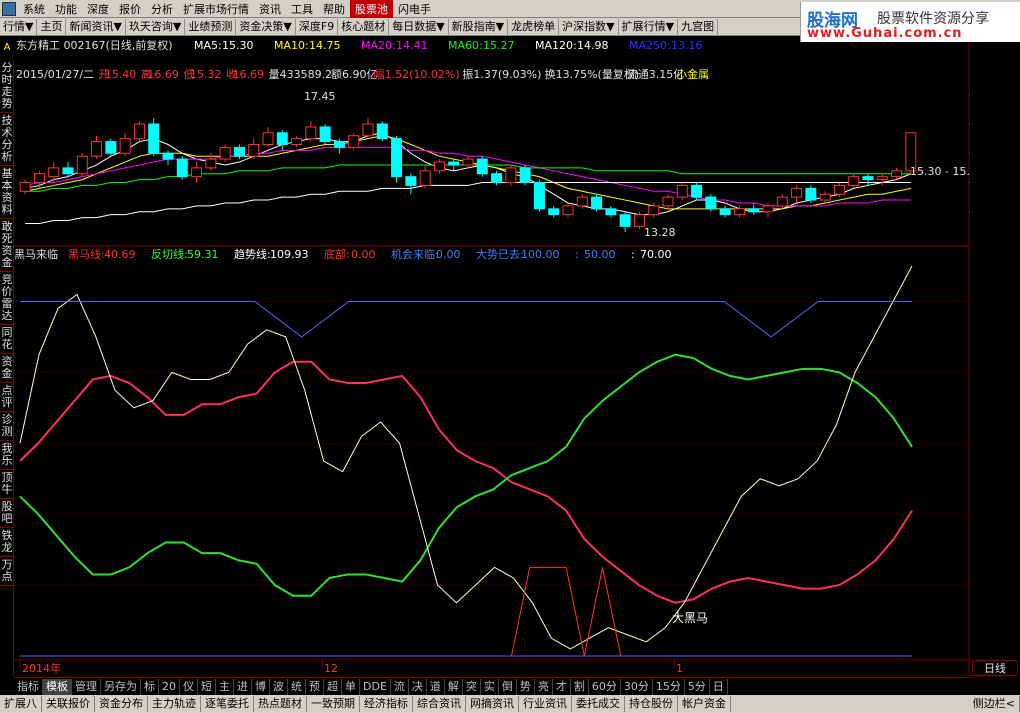  Describe the element at coordinates (266, 26) in the screenshot. I see `toolbar-item-5: 资金决策▼` at that location.